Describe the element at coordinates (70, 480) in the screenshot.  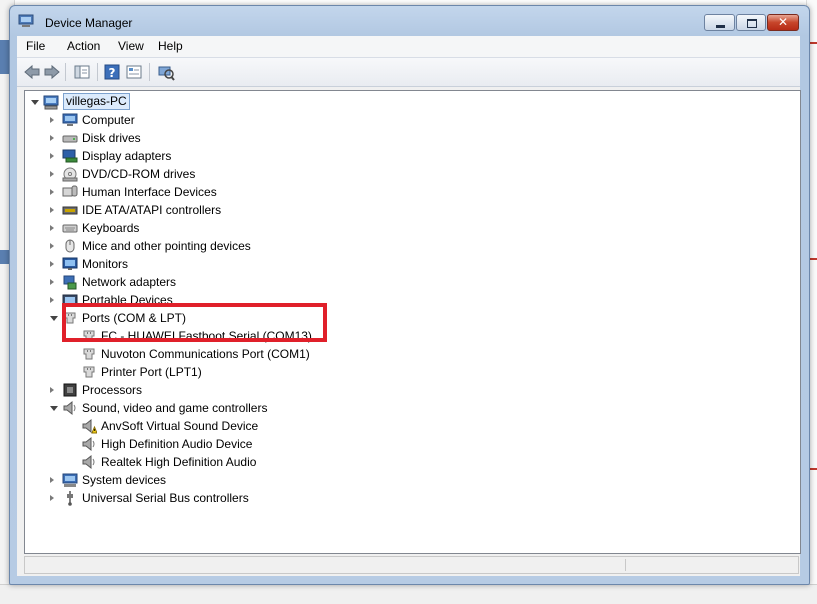
I see `system-device-icon` at that location.